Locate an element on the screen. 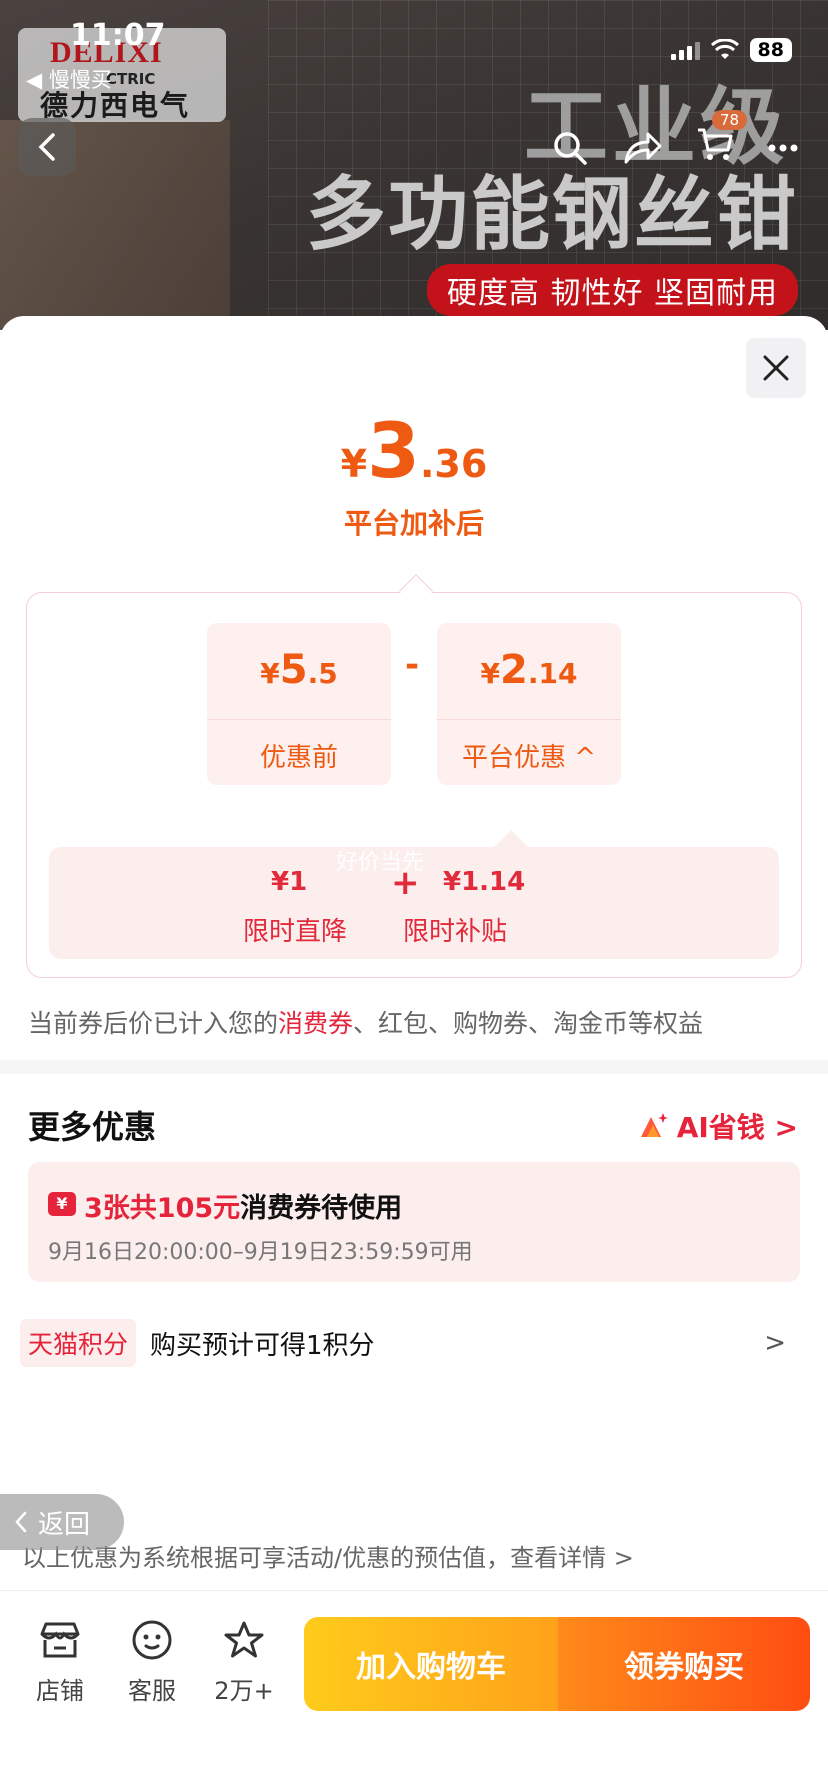  customer-service-icon is located at coordinates (152, 1640).